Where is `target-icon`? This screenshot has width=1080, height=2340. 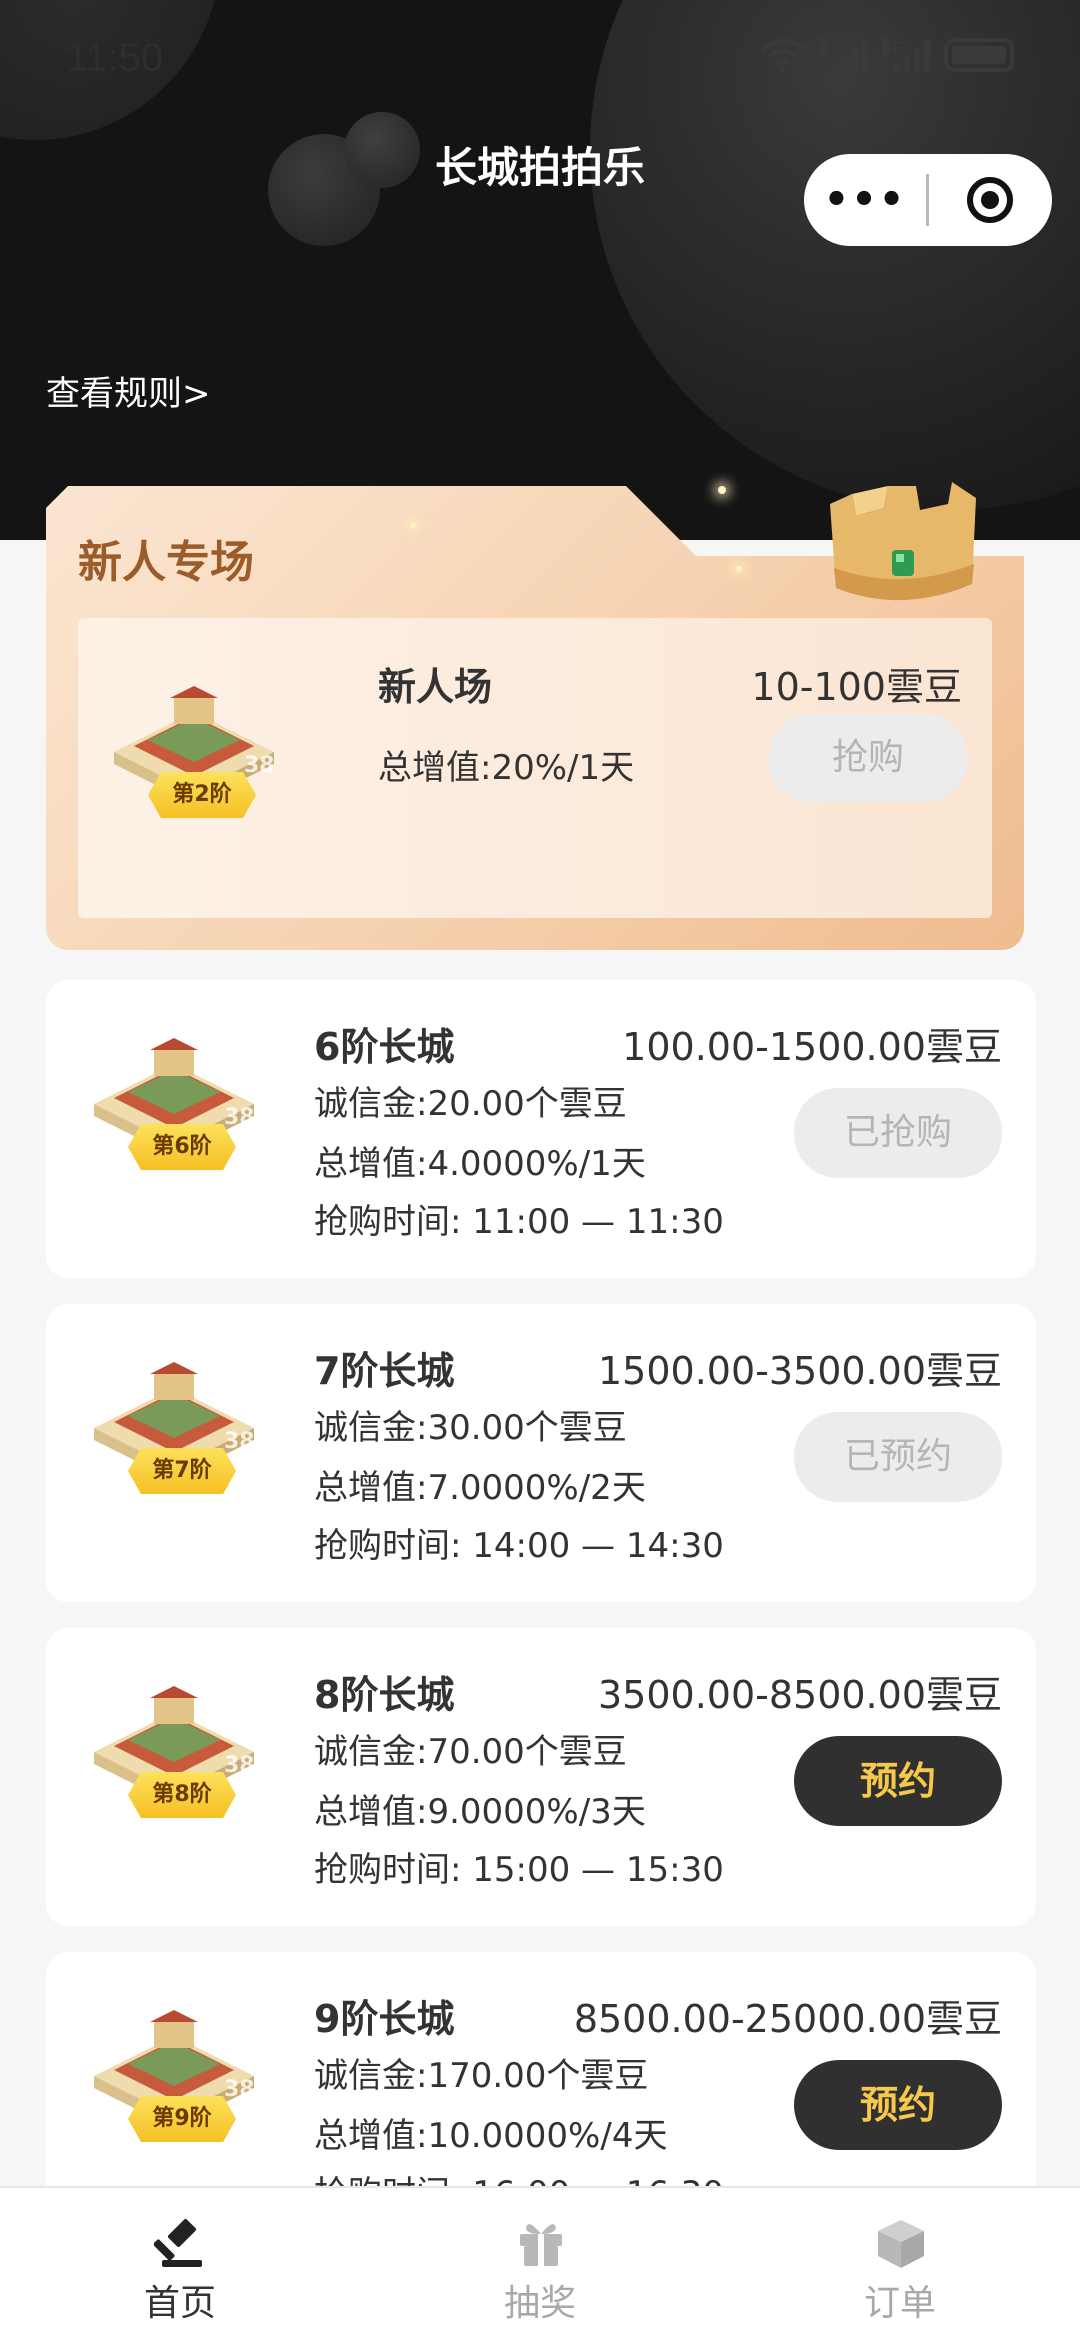
target-icon is located at coordinates (990, 200).